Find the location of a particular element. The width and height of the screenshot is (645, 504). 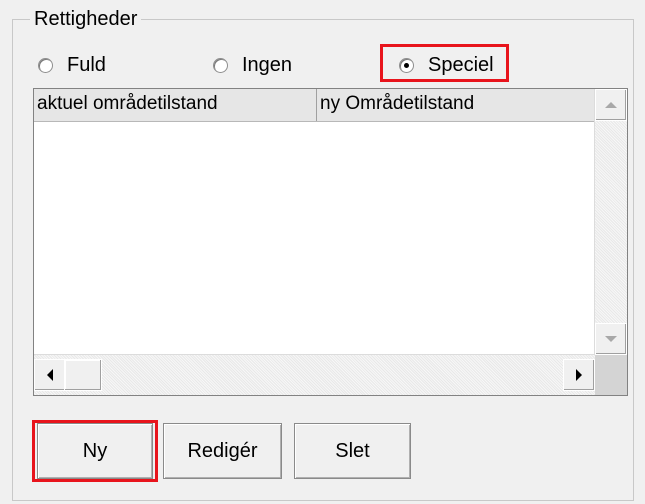

scroll-down-button is located at coordinates (611, 339).